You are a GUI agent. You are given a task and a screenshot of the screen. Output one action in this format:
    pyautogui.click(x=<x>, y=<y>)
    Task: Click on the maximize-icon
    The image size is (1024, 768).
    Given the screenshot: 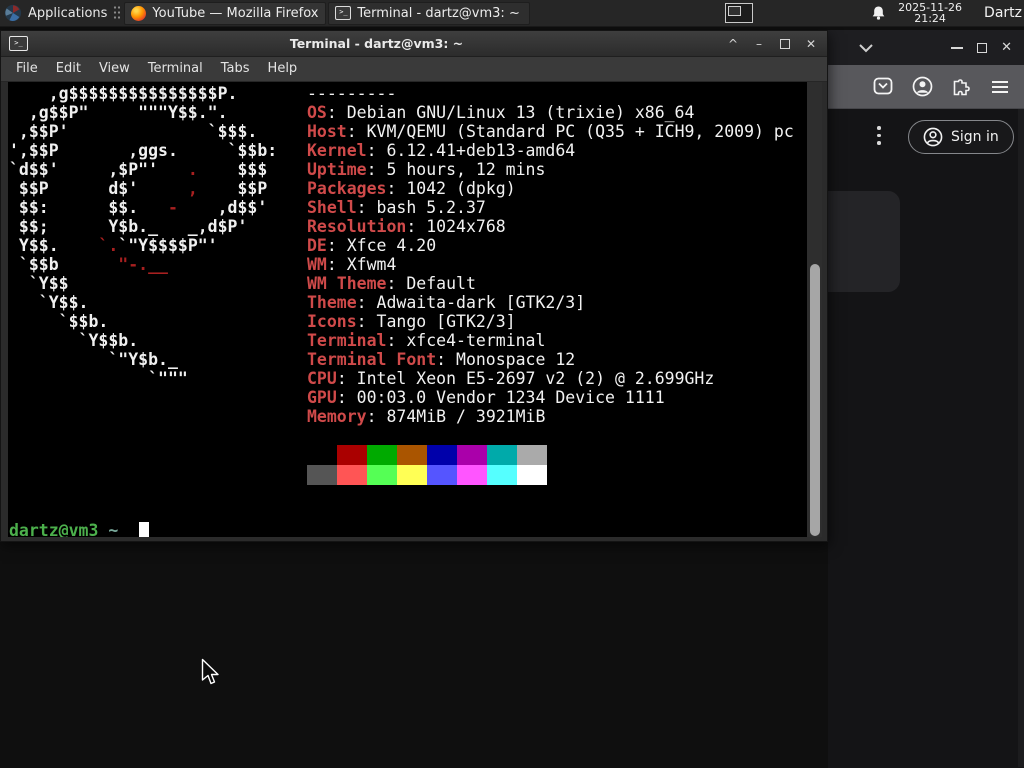 What is the action you would take?
    pyautogui.click(x=785, y=43)
    